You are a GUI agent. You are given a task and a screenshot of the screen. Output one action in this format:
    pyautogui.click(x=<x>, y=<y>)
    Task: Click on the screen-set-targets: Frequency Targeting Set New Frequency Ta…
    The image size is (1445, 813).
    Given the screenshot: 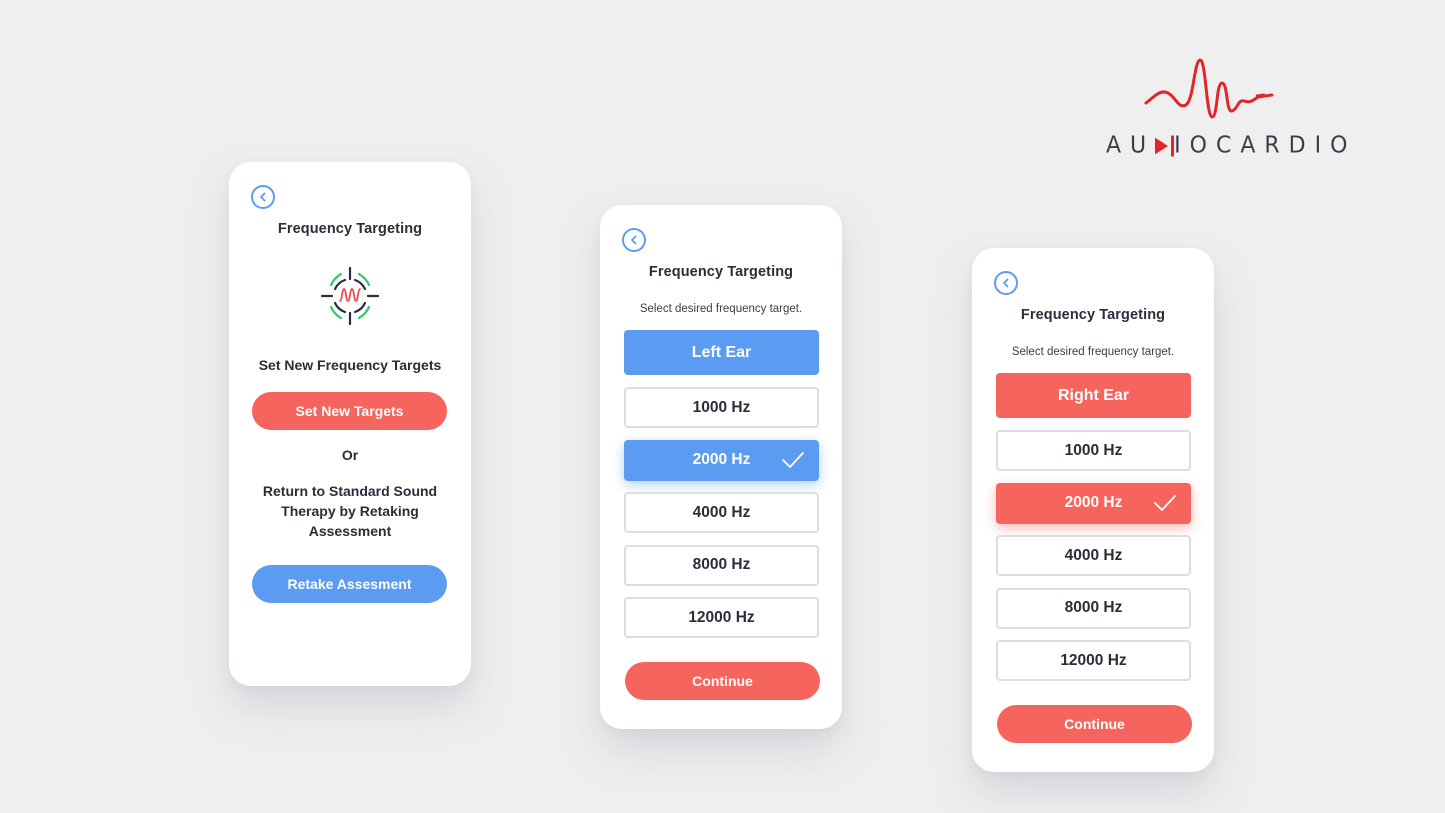 What is the action you would take?
    pyautogui.click(x=350, y=424)
    